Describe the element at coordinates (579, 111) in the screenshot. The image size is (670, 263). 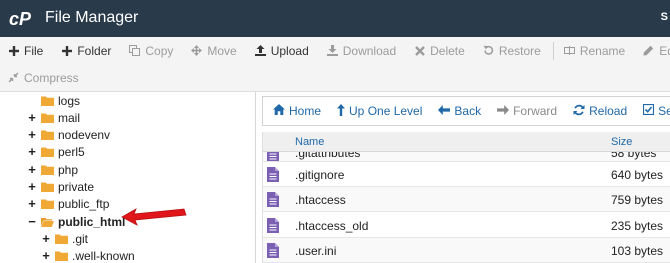
I see `reload-icon` at that location.